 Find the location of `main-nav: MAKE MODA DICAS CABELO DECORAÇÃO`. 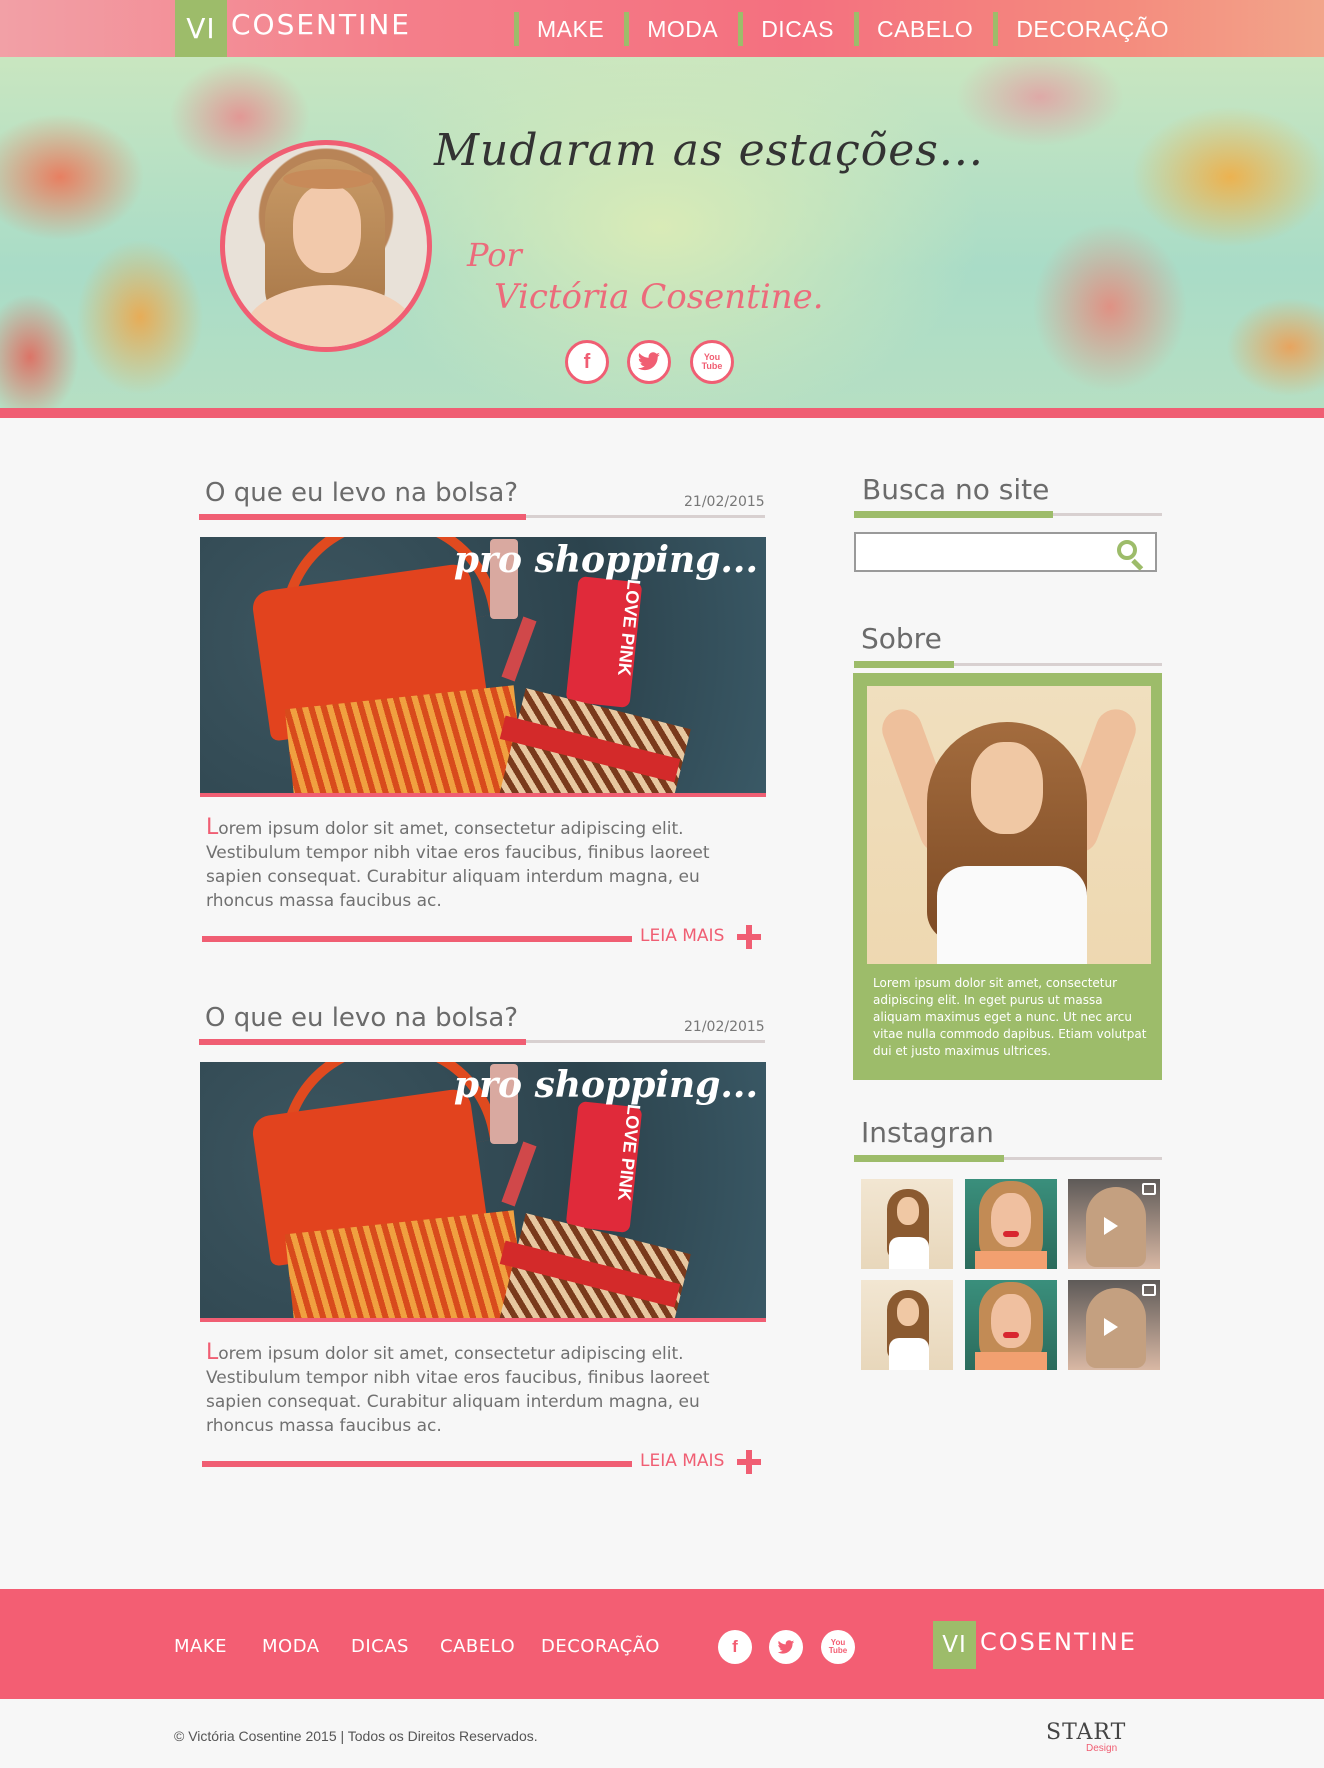

main-nav: MAKE MODA DICAS CABELO DECORAÇÃO is located at coordinates (851, 29).